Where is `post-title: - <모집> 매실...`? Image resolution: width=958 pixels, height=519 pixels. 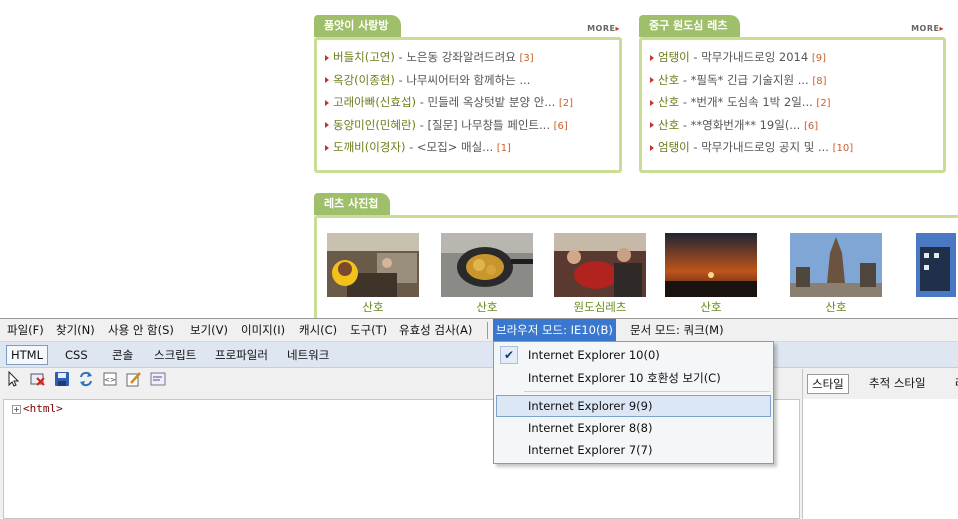 post-title: - <모집> 매실... is located at coordinates (451, 147).